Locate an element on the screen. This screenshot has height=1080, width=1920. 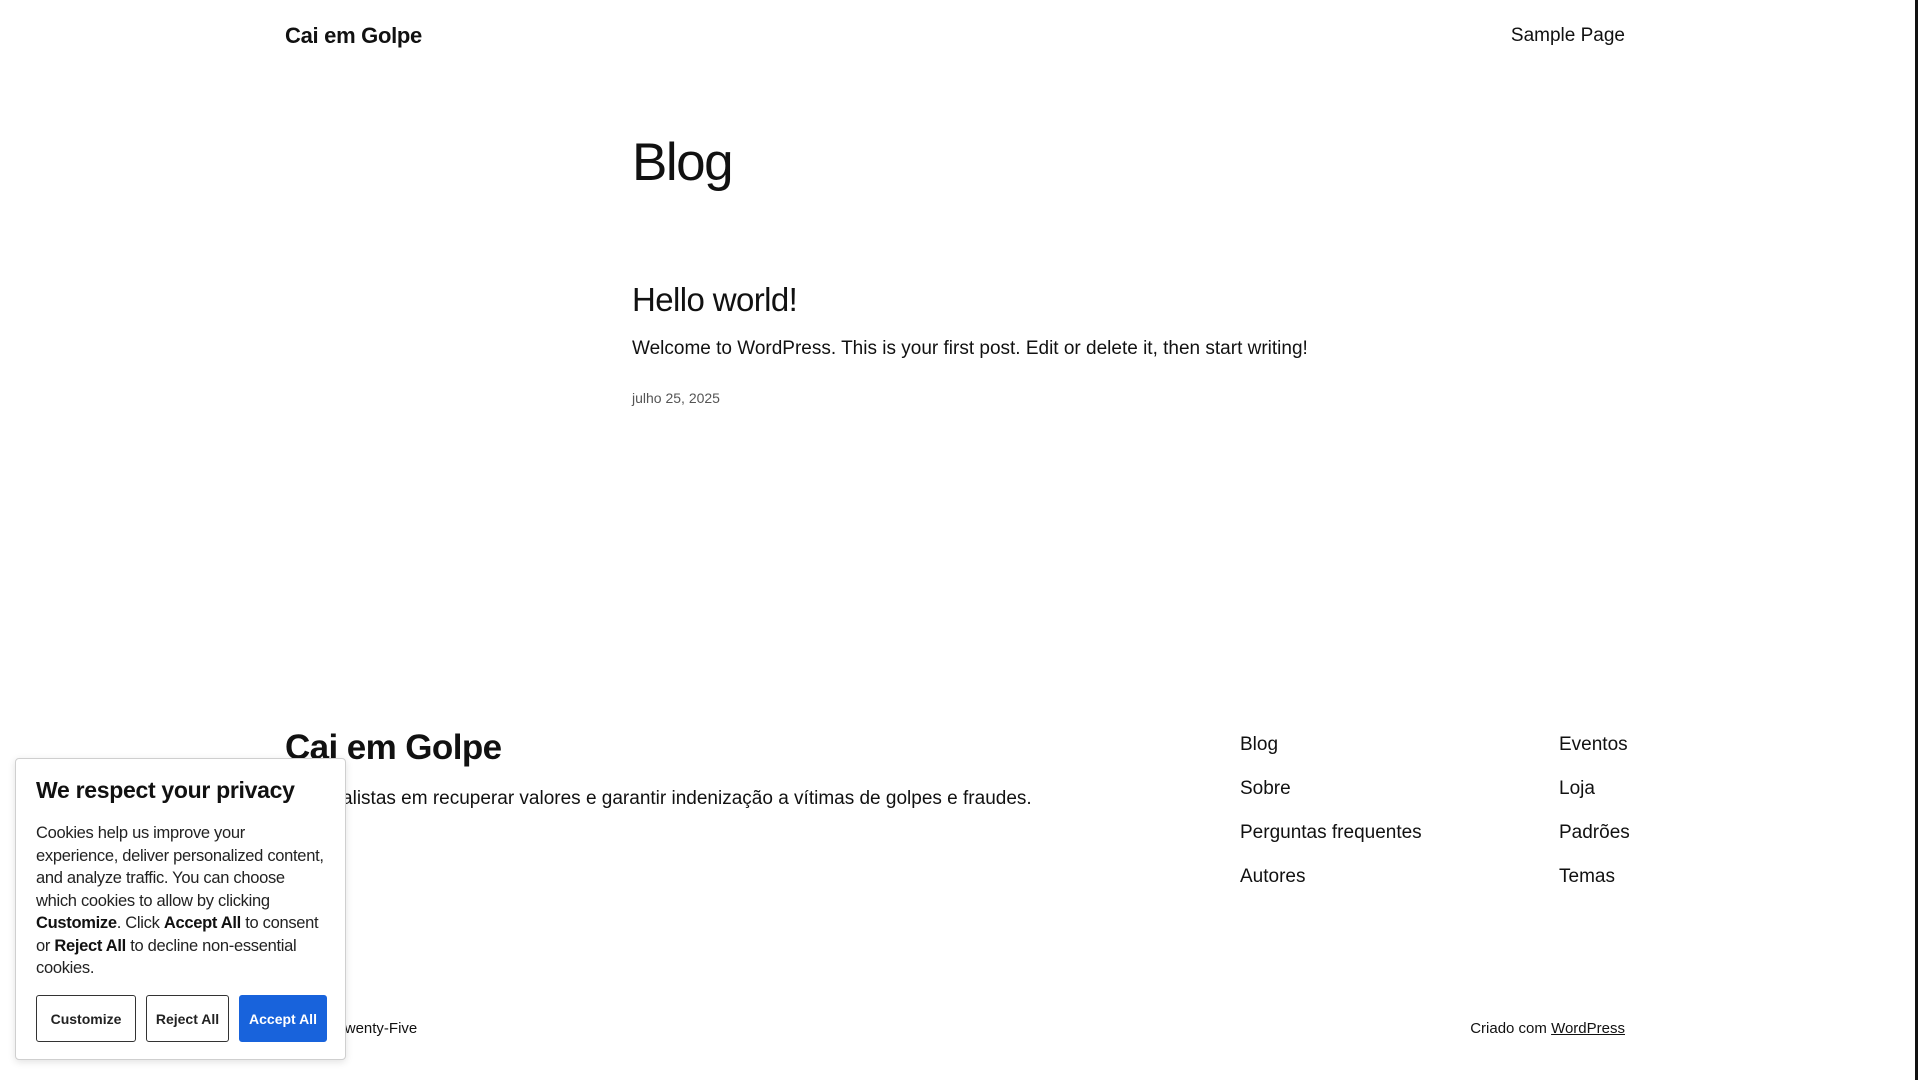
header-nav: Sample Page is located at coordinates (1568, 36).